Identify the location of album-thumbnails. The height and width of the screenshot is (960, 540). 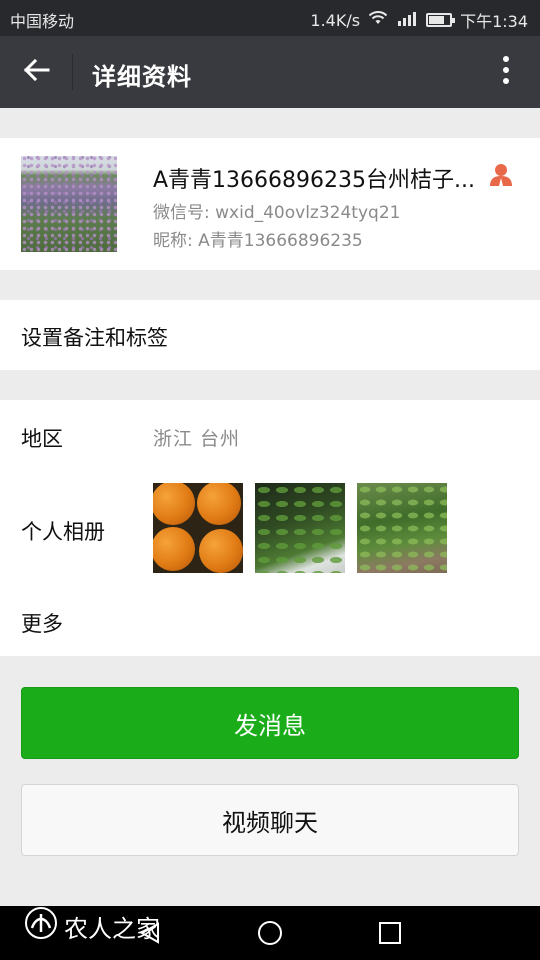
(300, 528).